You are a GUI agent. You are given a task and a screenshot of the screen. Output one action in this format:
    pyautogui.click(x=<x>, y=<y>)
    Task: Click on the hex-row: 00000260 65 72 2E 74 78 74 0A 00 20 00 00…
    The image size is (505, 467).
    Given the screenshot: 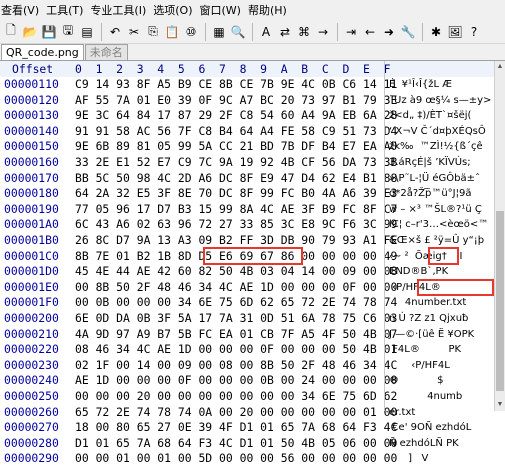 What is the action you would take?
    pyautogui.click(x=247, y=413)
    